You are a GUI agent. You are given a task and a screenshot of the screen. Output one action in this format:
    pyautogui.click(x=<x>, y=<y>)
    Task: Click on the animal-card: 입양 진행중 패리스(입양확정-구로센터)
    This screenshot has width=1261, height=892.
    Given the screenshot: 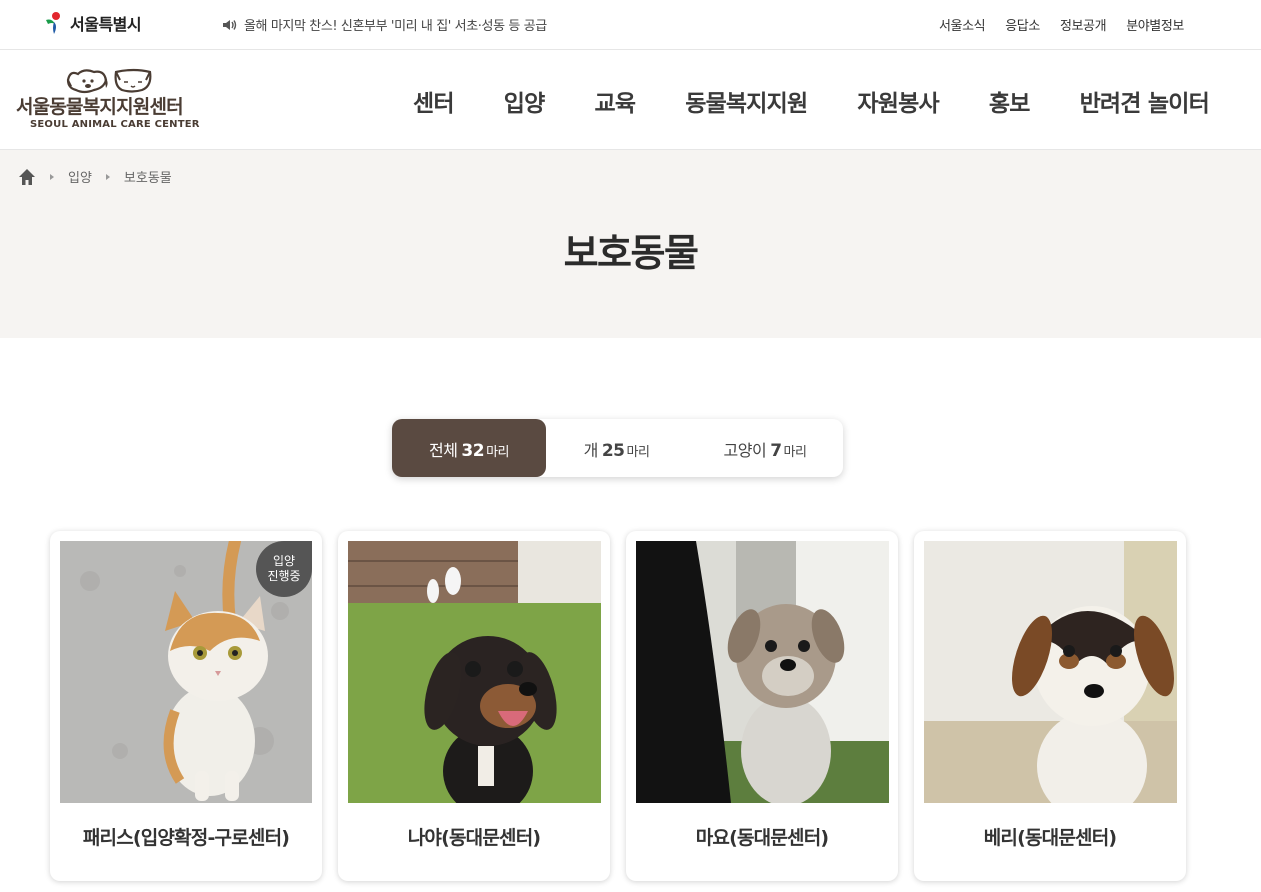 What is the action you would take?
    pyautogui.click(x=186, y=706)
    